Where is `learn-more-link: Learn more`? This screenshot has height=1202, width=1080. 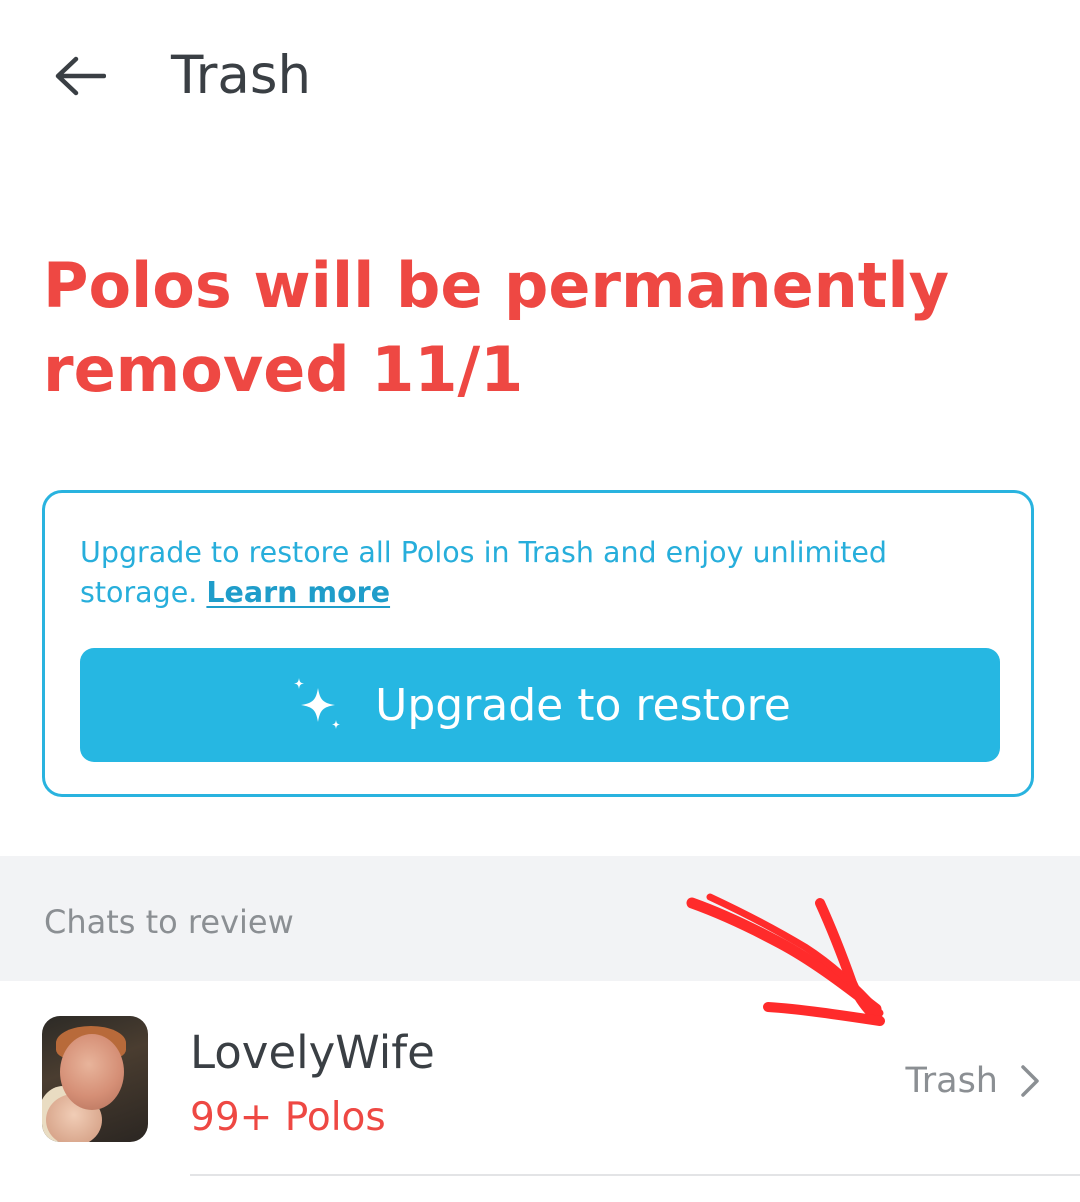
learn-more-link: Learn more is located at coordinates (298, 592).